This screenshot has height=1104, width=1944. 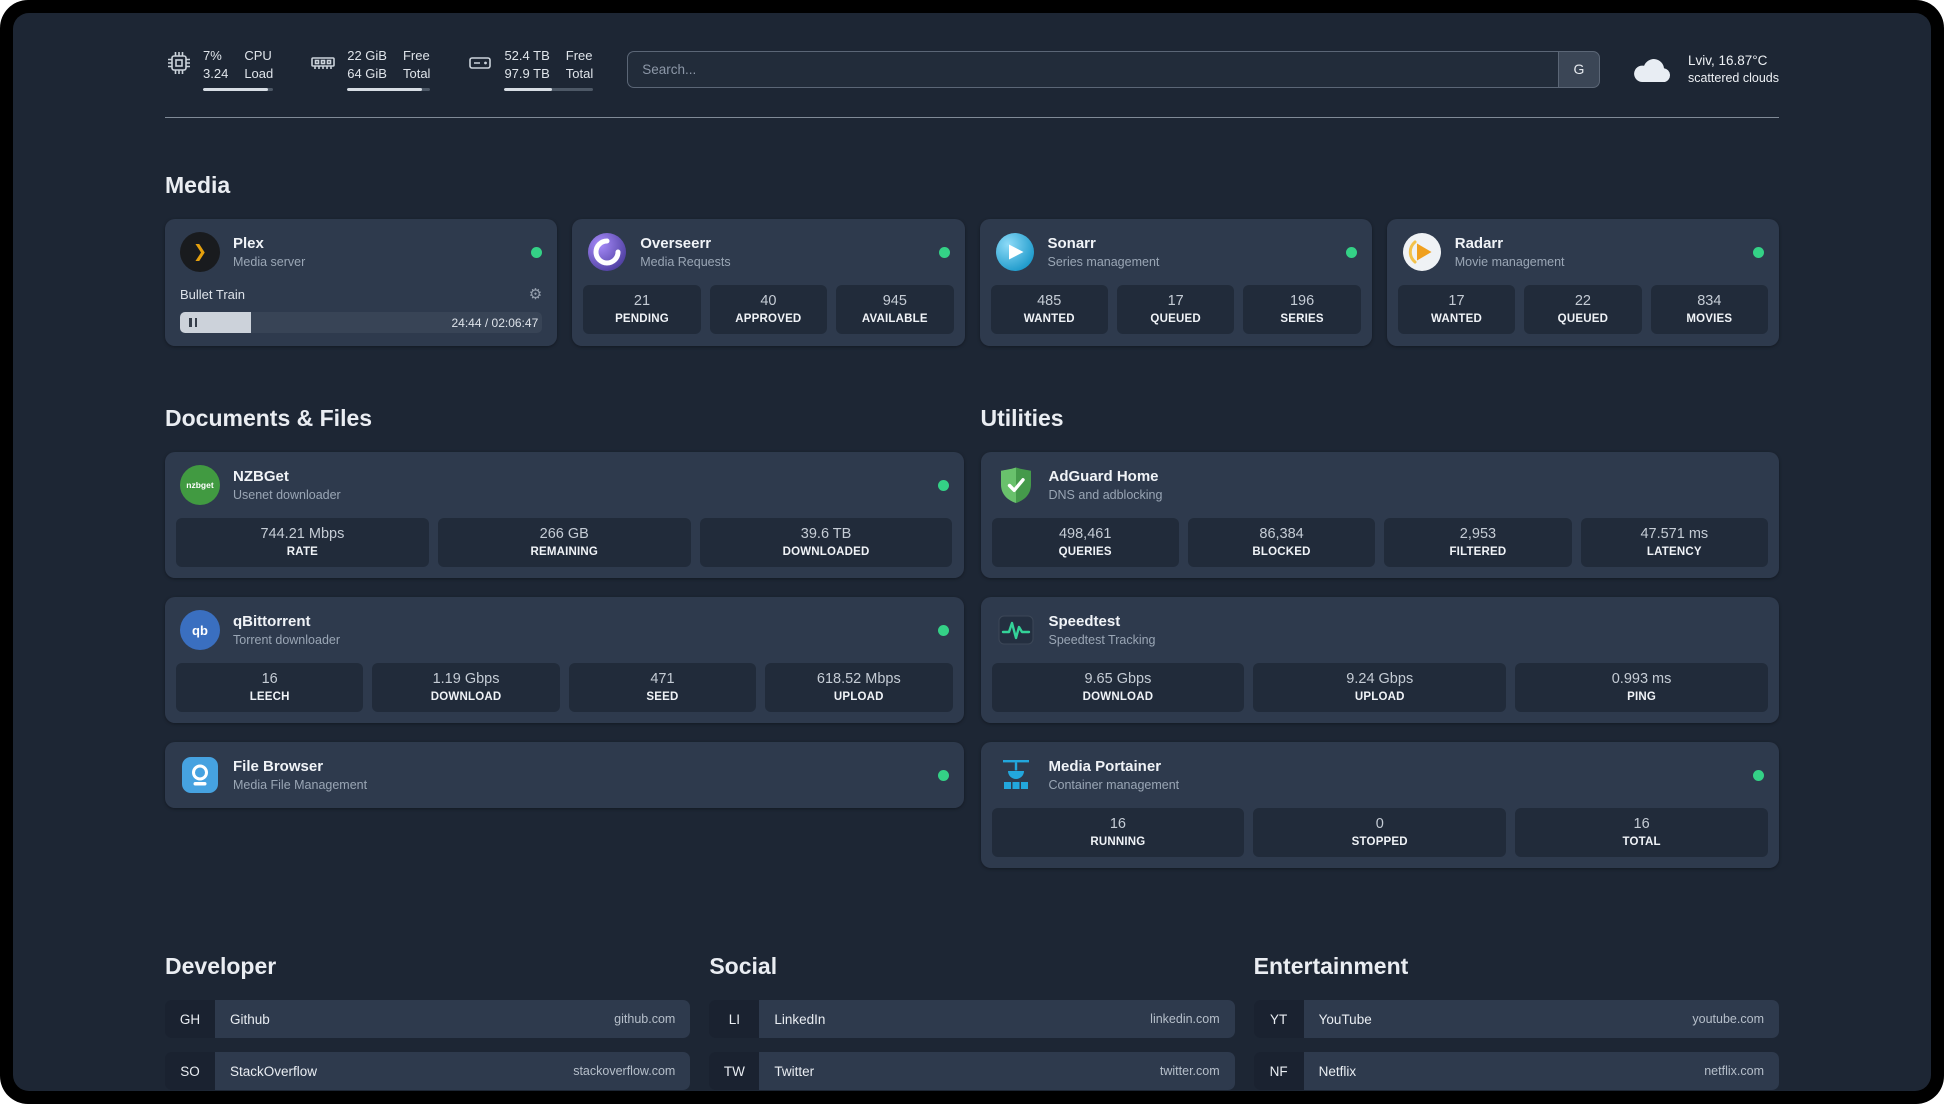 What do you see at coordinates (642, 319) in the screenshot?
I see `stat-label: PENDING` at bounding box center [642, 319].